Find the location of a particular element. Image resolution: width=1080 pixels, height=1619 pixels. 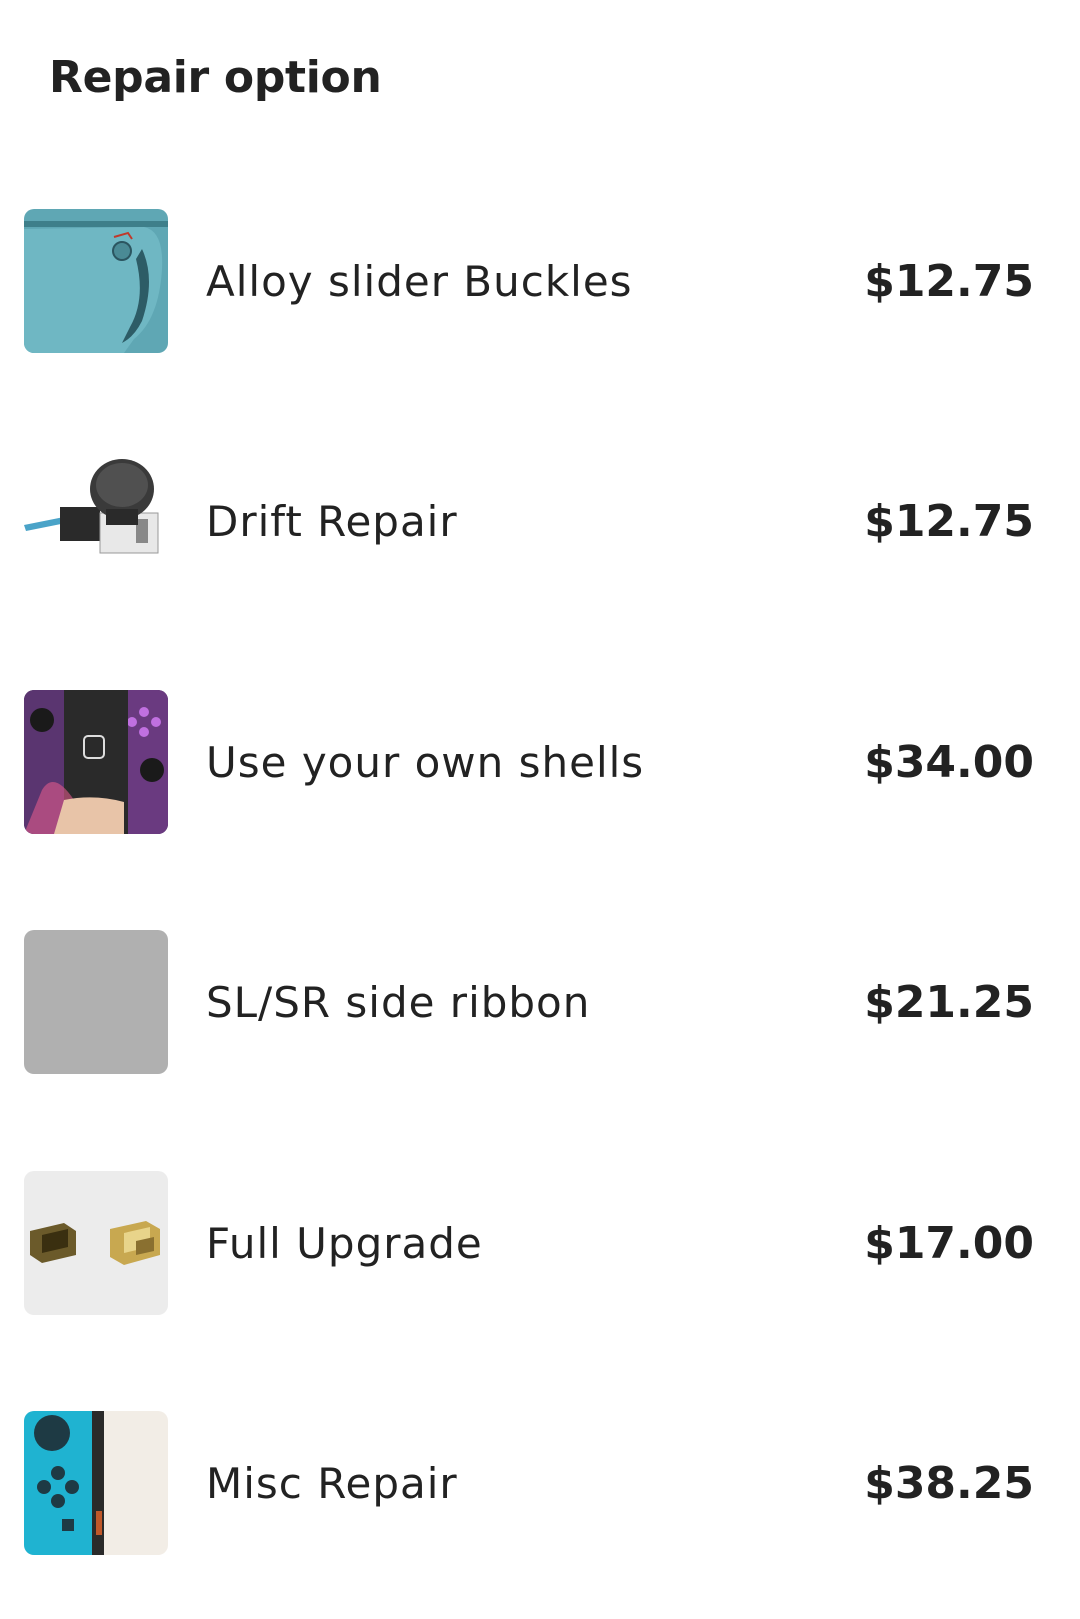

option-sl-sr-side-ribbon: SL/SR side ribbon $21.25 is located at coordinates (540, 1003).